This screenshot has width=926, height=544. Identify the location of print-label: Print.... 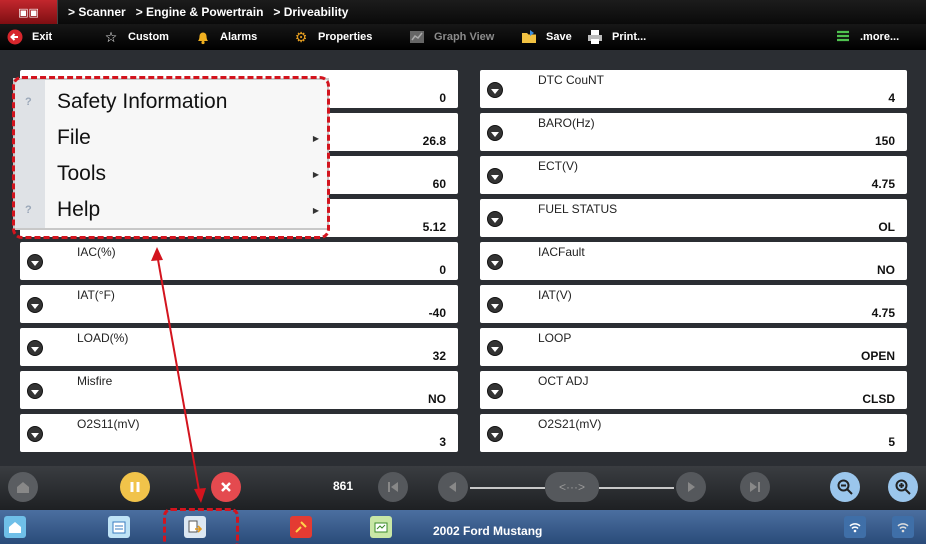
(629, 37).